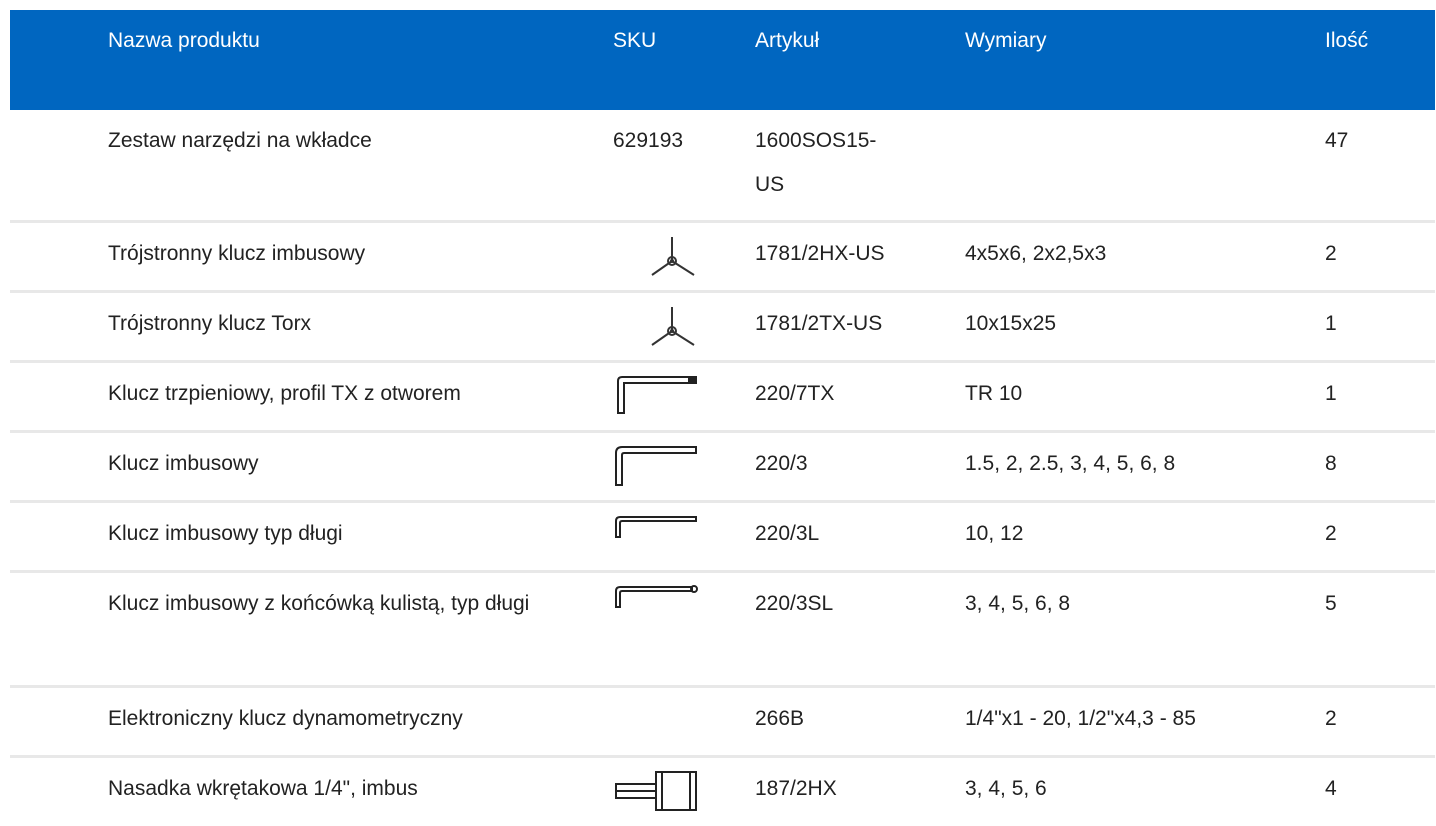 This screenshot has height=826, width=1436. Describe the element at coordinates (845, 41) in the screenshot. I see `header-article: Artykuł` at that location.